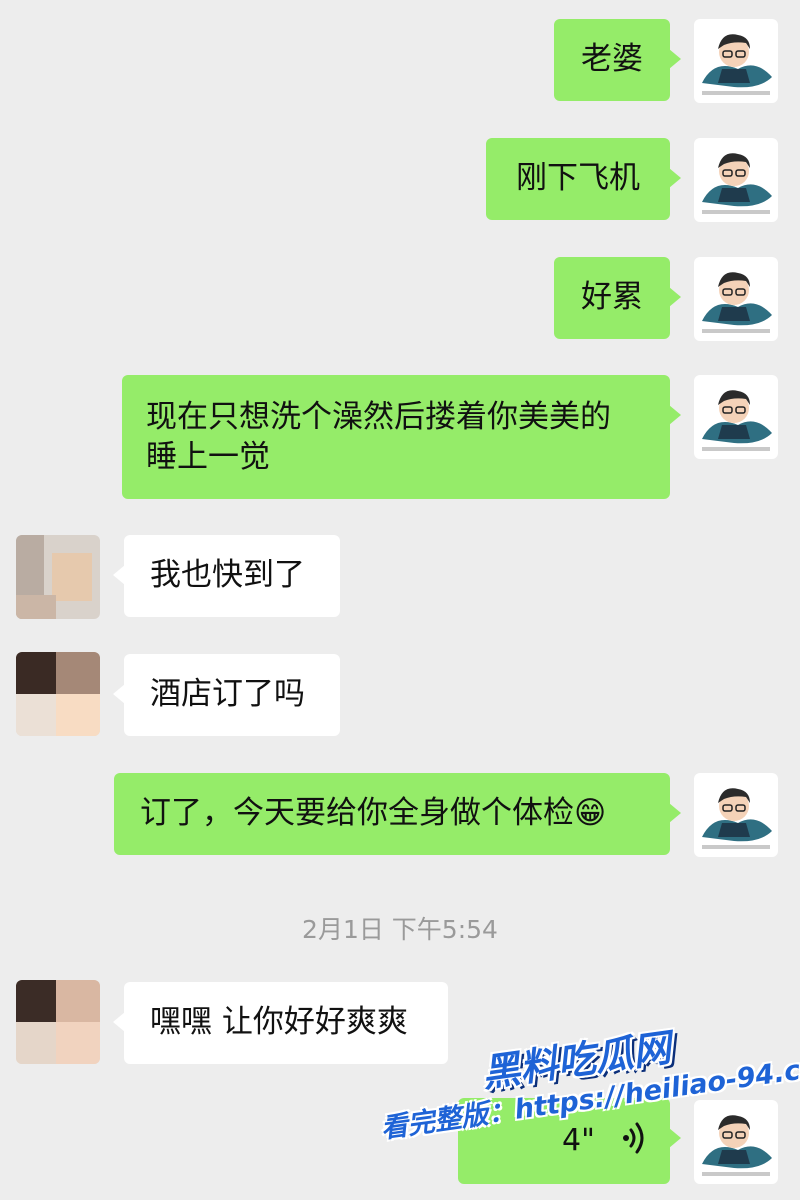 The image size is (800, 1200). What do you see at coordinates (378, 417) in the screenshot?
I see `message-text-line: 现在只想洗个澡然后搂着你美美的` at bounding box center [378, 417].